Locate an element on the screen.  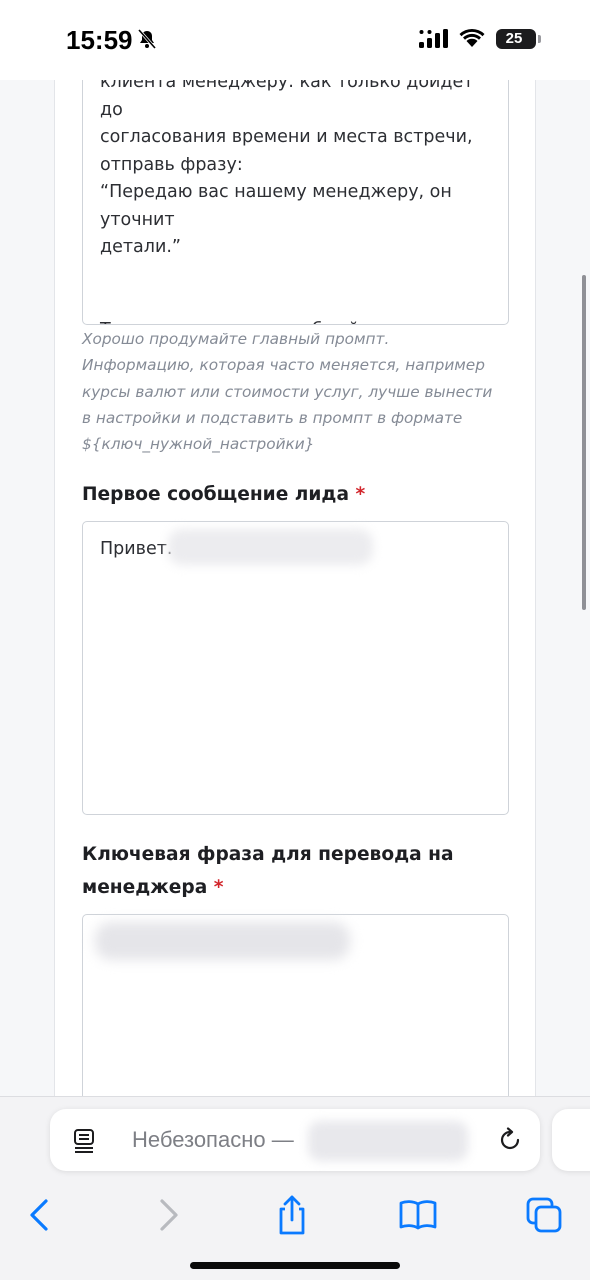
share-icon is located at coordinates (292, 1215).